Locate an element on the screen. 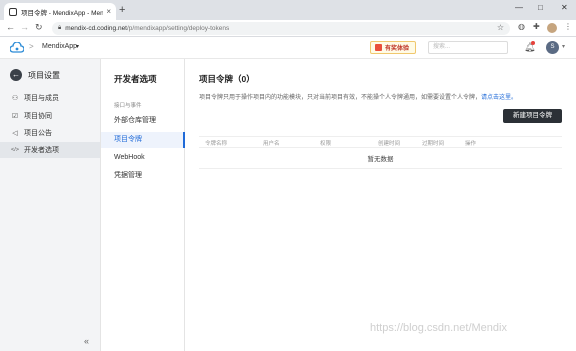 The height and width of the screenshot is (351, 576). puzzle-icon: ✚ is located at coordinates (536, 26).